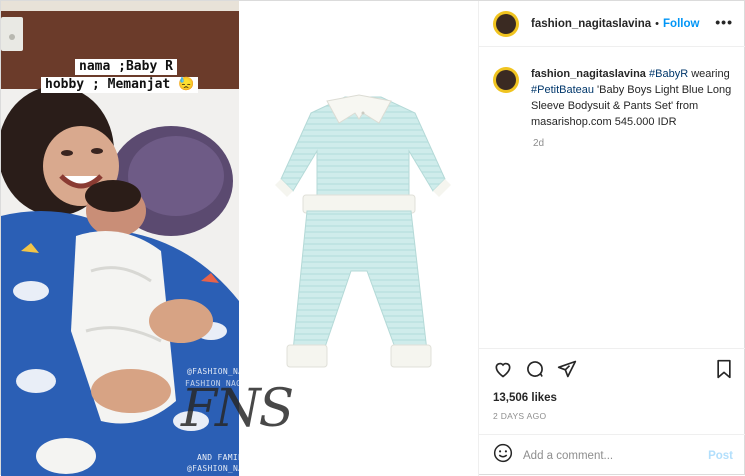  What do you see at coordinates (126, 67) in the screenshot?
I see `photo-caption-line-1: nama ;Baby R` at bounding box center [126, 67].